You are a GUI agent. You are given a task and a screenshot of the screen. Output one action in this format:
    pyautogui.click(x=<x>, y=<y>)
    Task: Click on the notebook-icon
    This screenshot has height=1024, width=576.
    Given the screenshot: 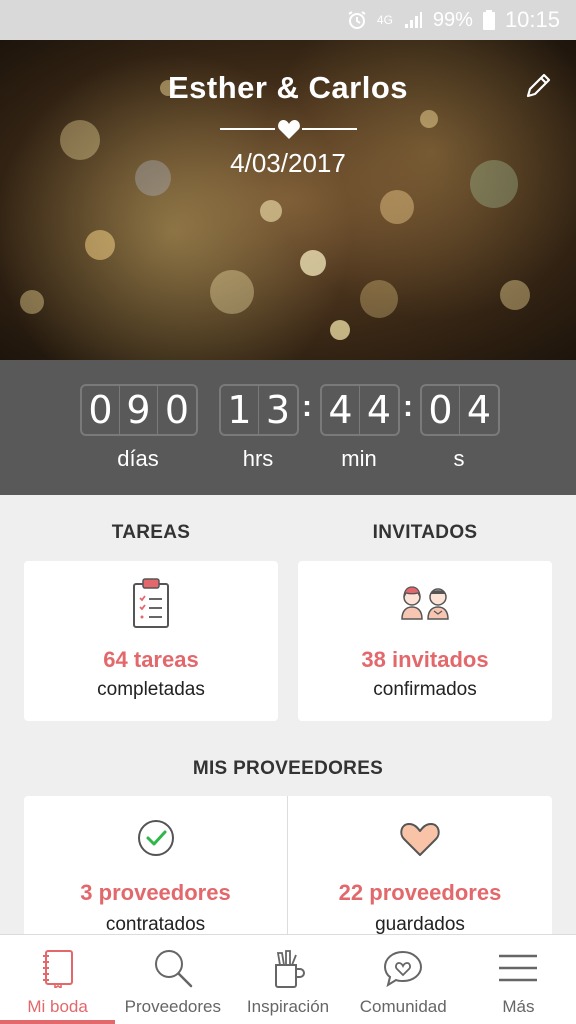 What is the action you would take?
    pyautogui.click(x=58, y=968)
    